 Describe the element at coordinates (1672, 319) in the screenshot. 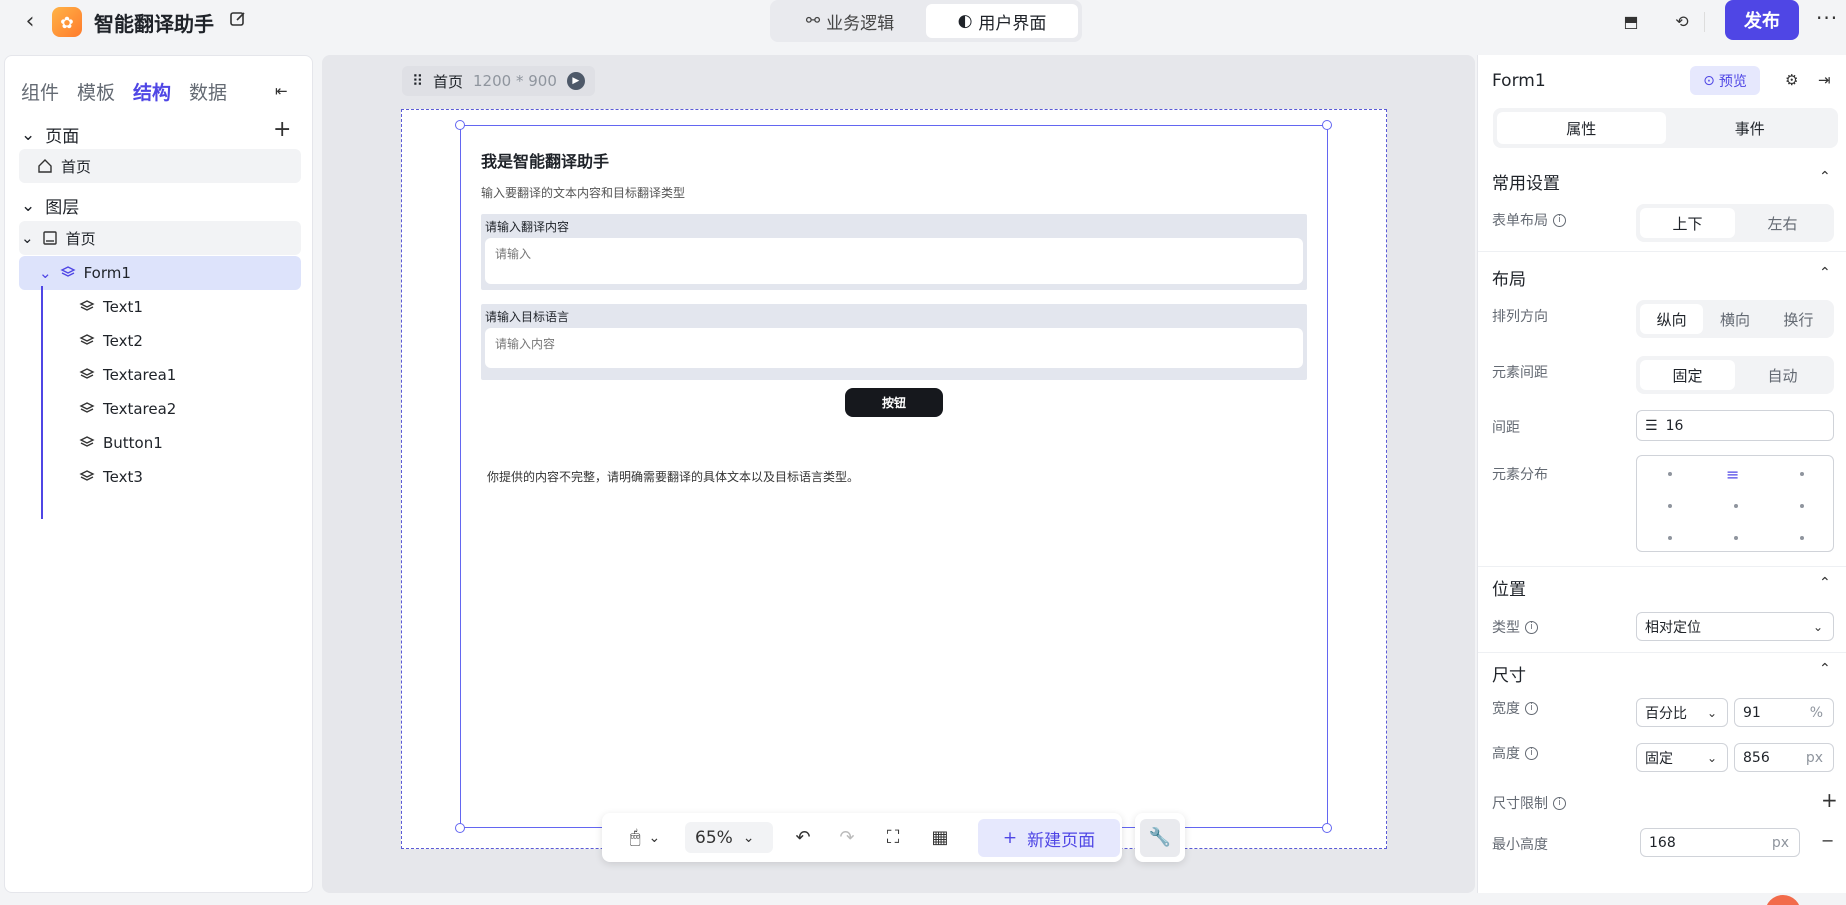

I see `direction-vertical: 纵向` at that location.